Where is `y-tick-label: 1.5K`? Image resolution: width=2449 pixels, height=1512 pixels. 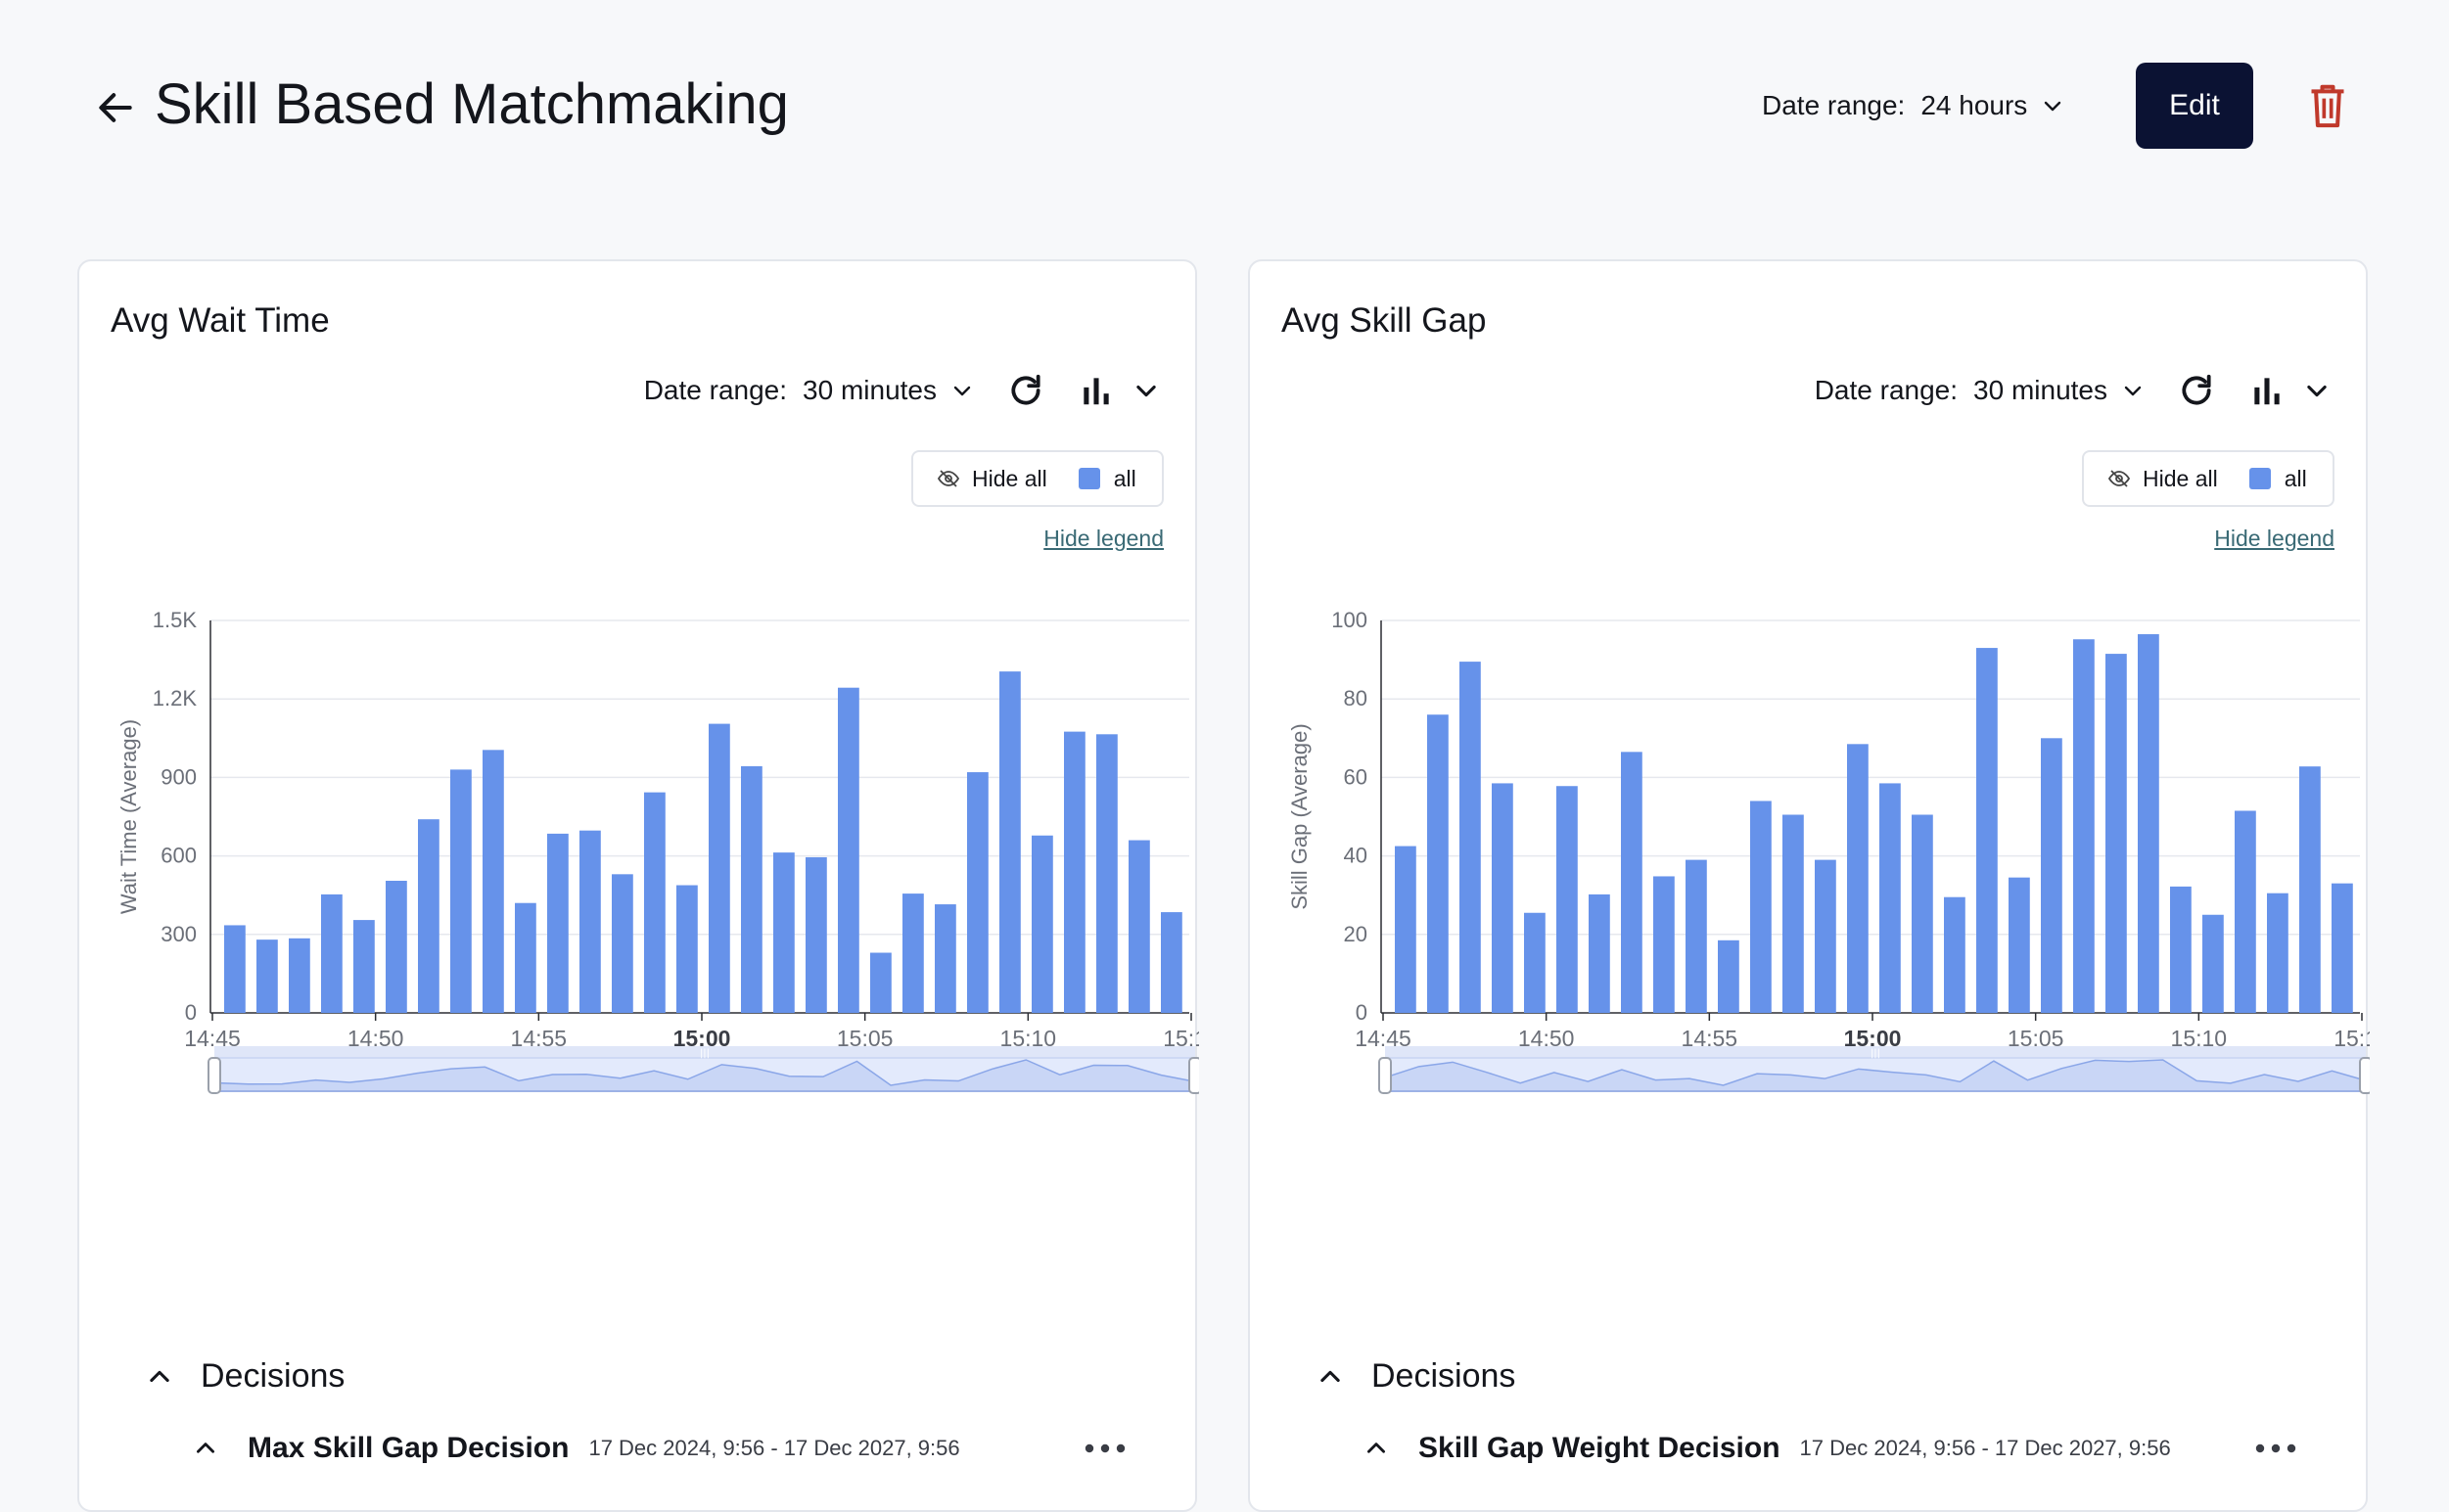
y-tick-label: 1.5K is located at coordinates (175, 620).